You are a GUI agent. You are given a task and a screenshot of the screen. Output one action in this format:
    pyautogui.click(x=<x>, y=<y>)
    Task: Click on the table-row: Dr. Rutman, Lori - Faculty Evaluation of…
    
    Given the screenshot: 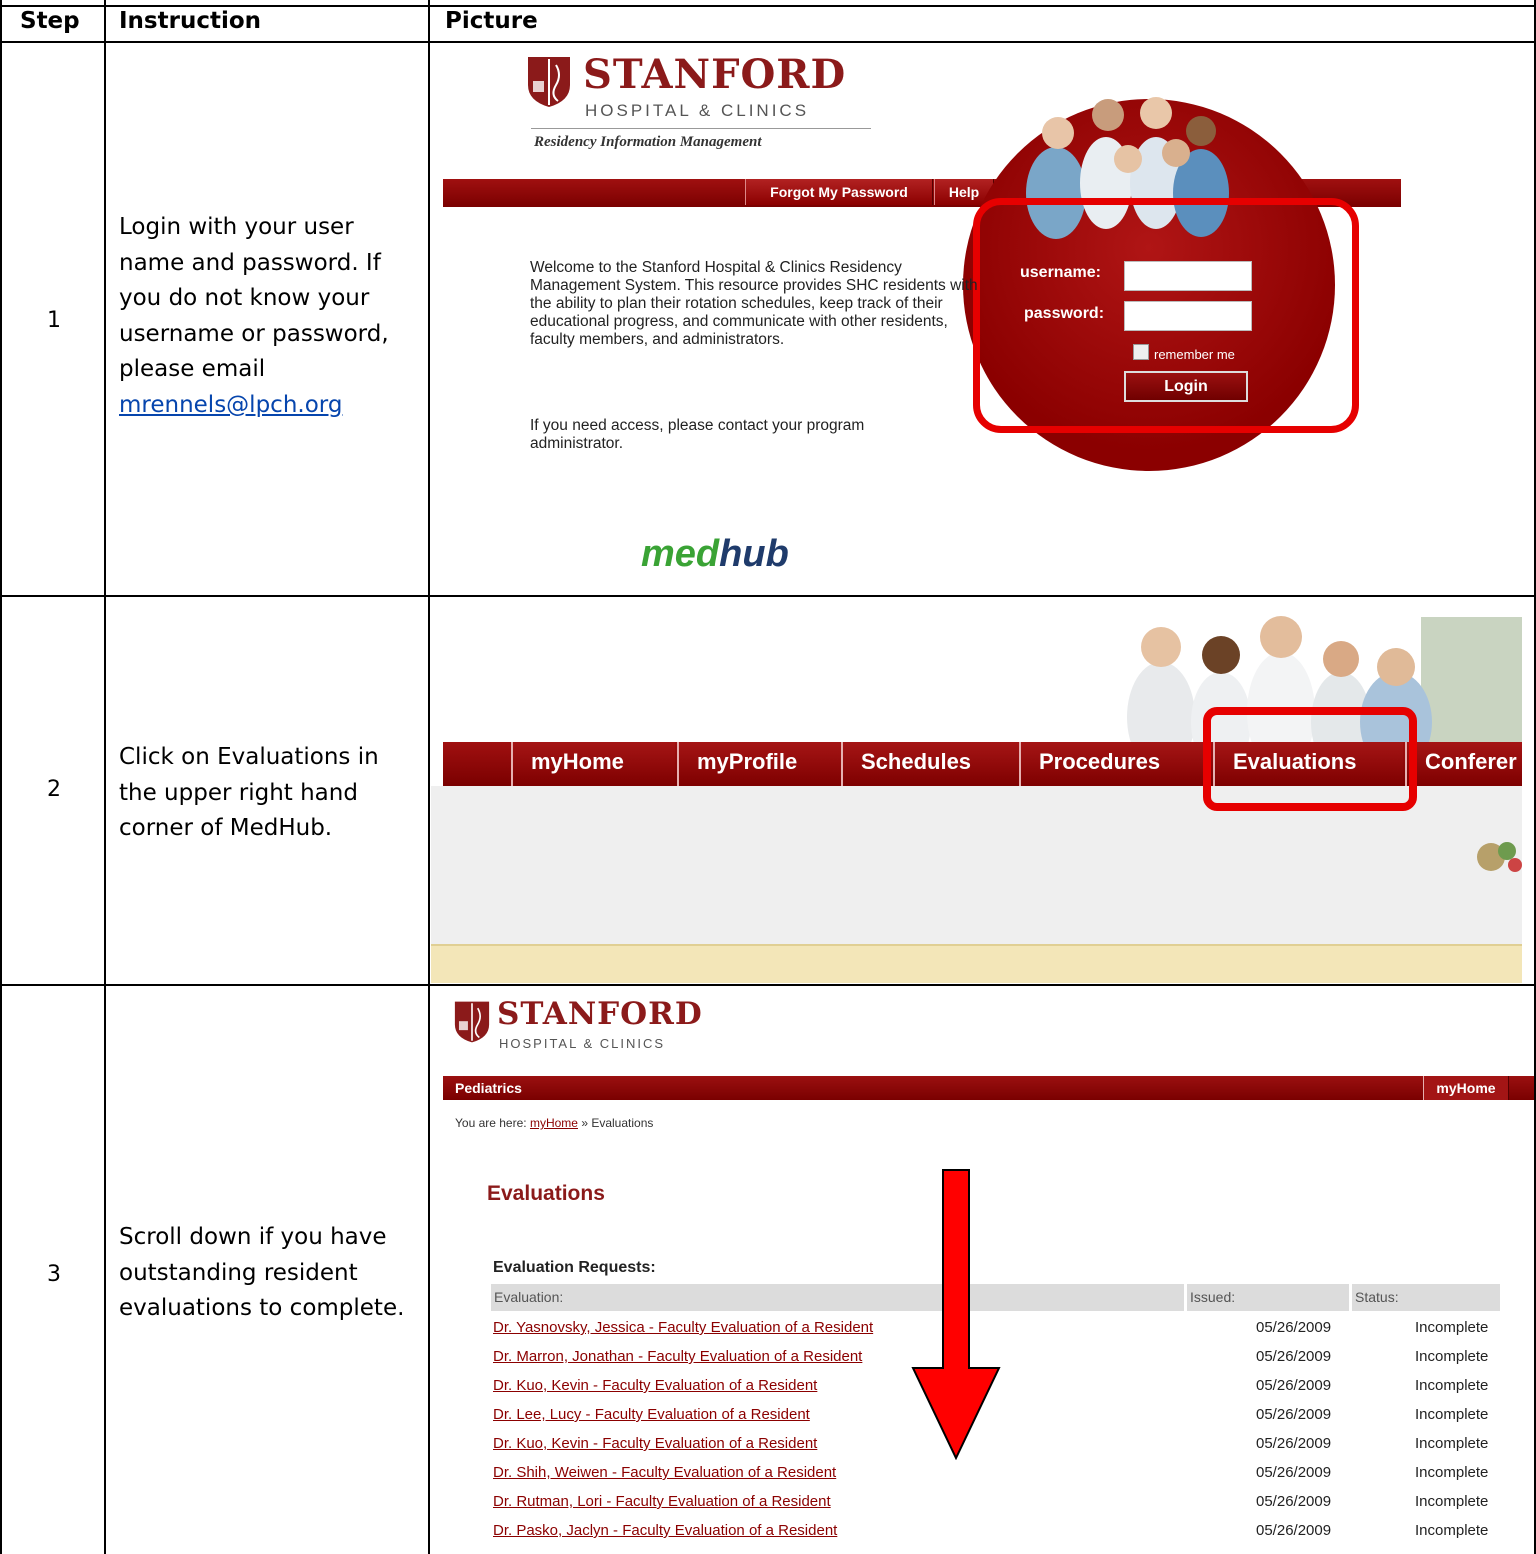 What is the action you would take?
    pyautogui.click(x=998, y=1507)
    